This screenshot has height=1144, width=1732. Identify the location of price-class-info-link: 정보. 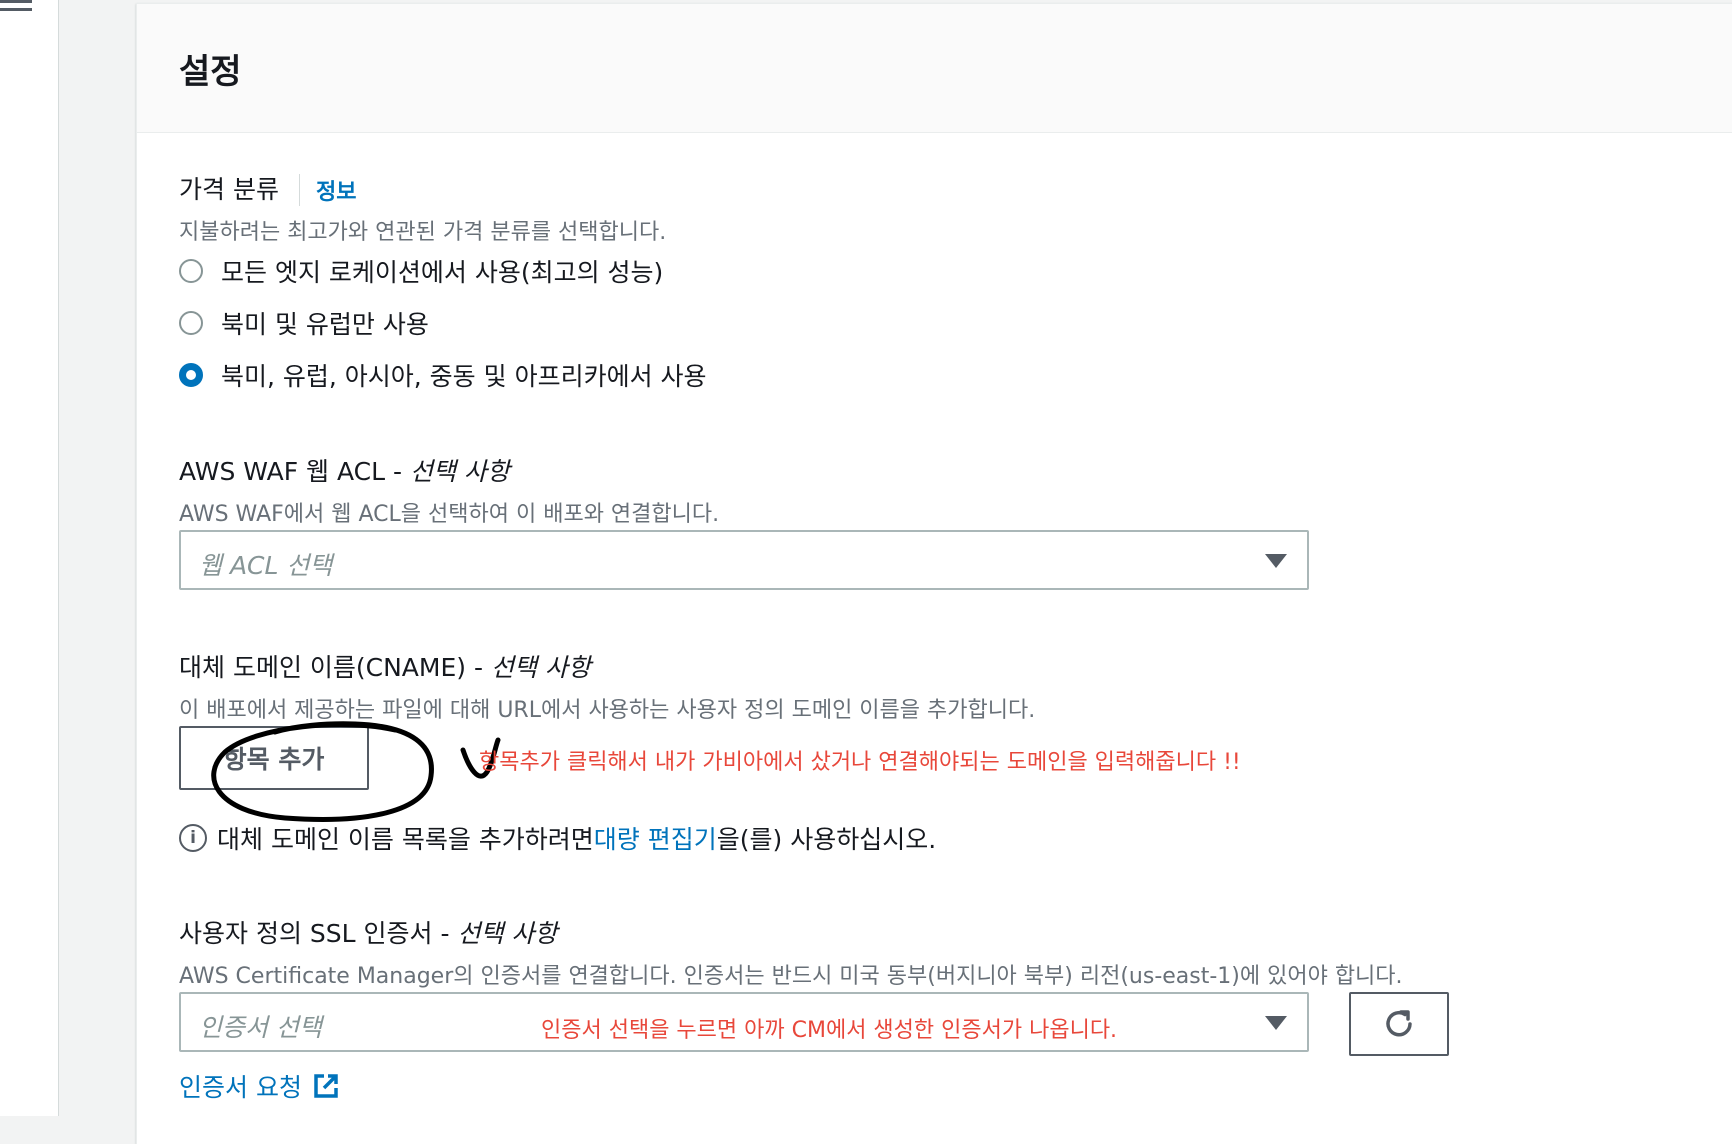
(327, 190).